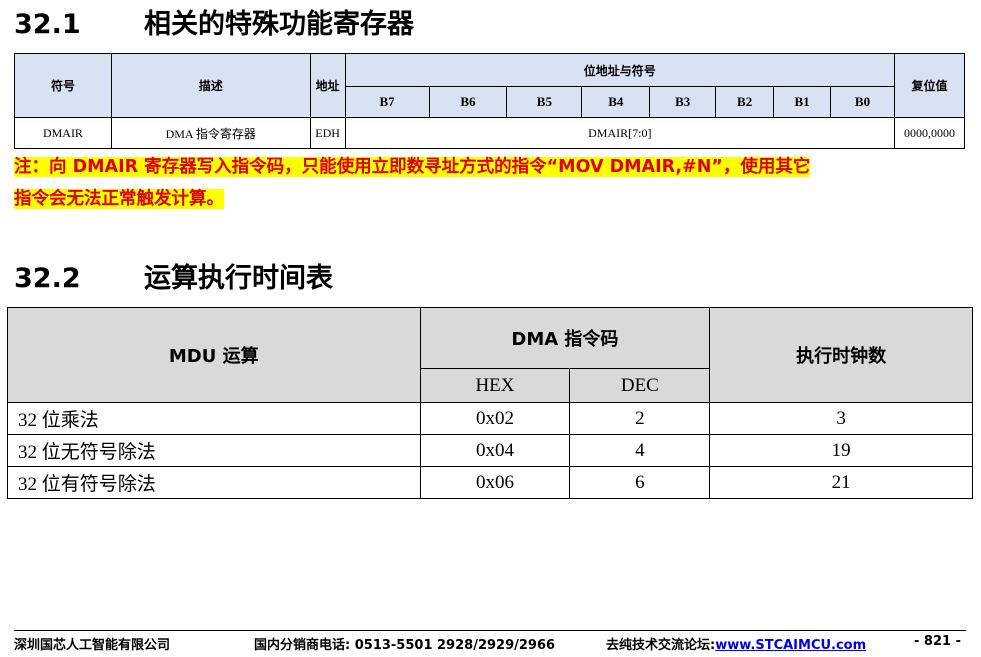 The height and width of the screenshot is (657, 981). I want to click on header-dec: DEC, so click(640, 385).